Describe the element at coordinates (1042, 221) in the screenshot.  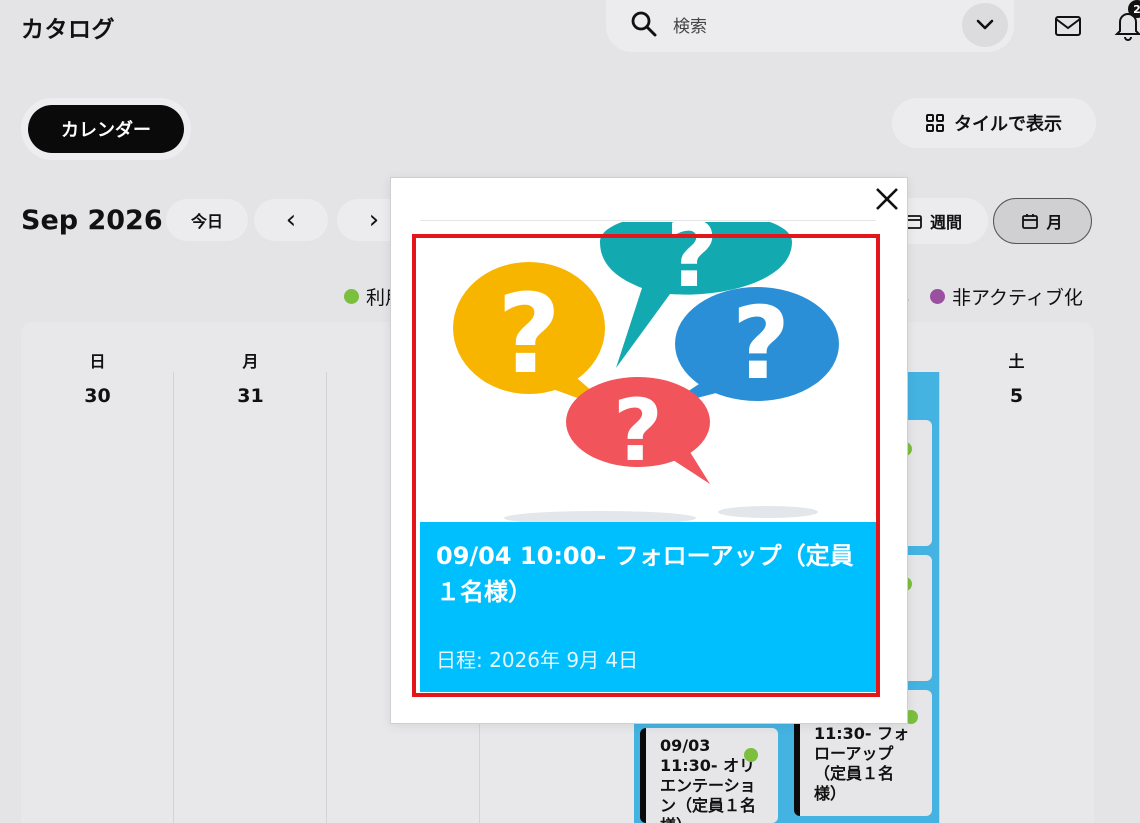
I see `month-view-button: 月` at that location.